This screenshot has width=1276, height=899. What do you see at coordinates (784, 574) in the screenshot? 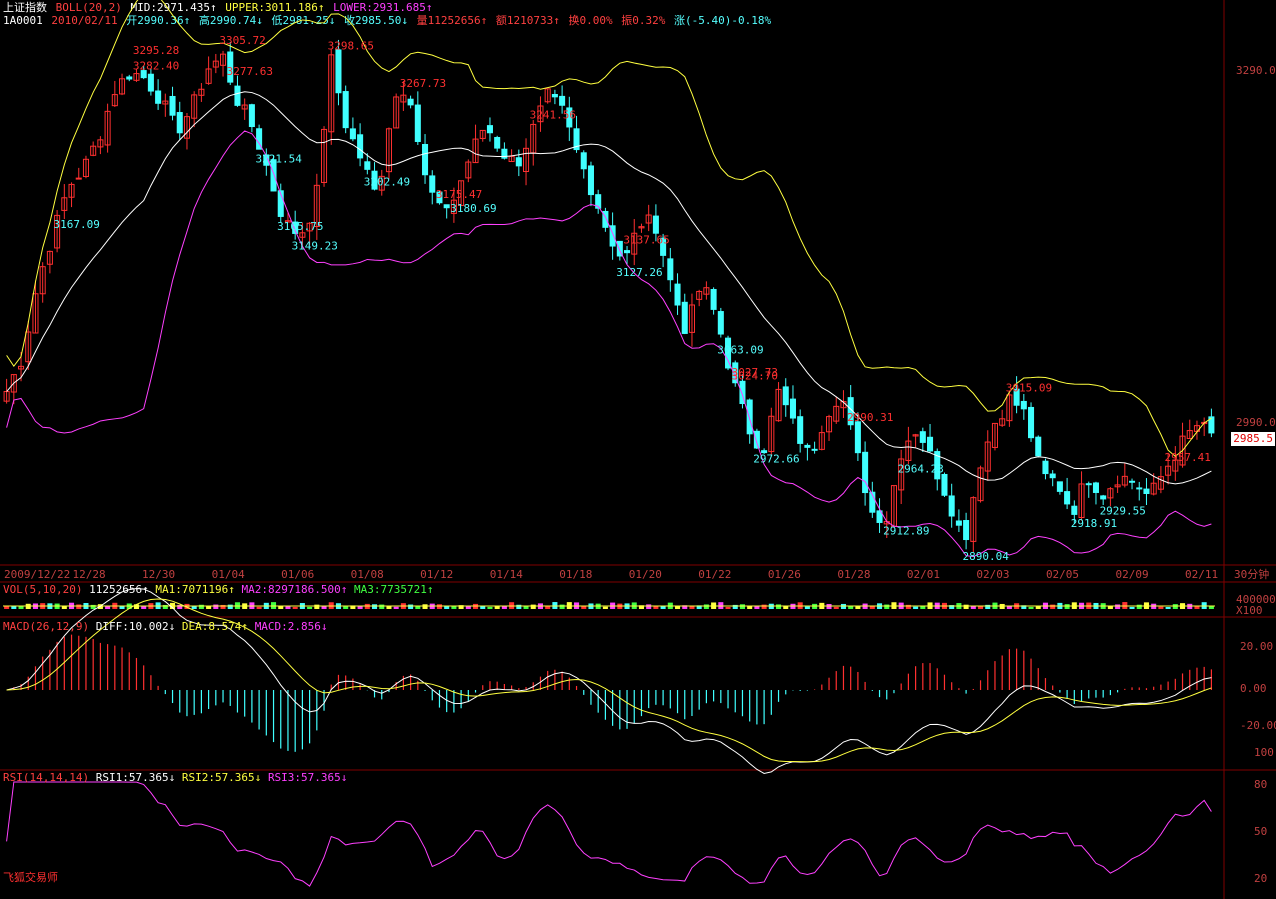
I see `x-tick-label: 01/26` at bounding box center [784, 574].